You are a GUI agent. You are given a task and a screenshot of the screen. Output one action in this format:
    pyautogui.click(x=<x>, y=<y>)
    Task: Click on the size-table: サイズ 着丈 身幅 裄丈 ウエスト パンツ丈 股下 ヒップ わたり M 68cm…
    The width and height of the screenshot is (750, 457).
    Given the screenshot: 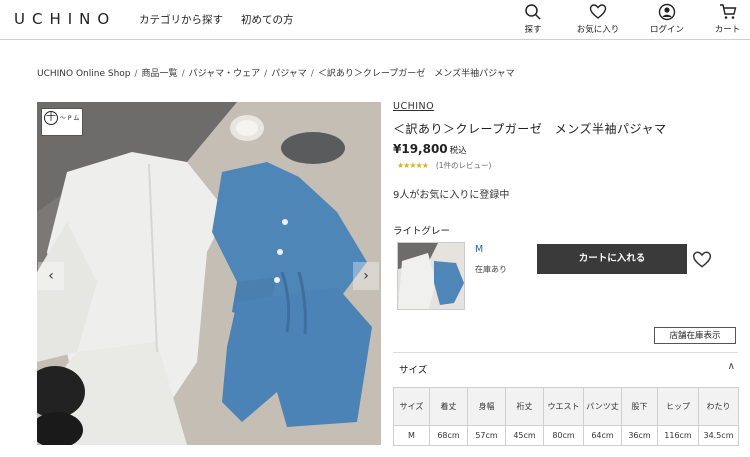 What is the action you would take?
    pyautogui.click(x=566, y=416)
    